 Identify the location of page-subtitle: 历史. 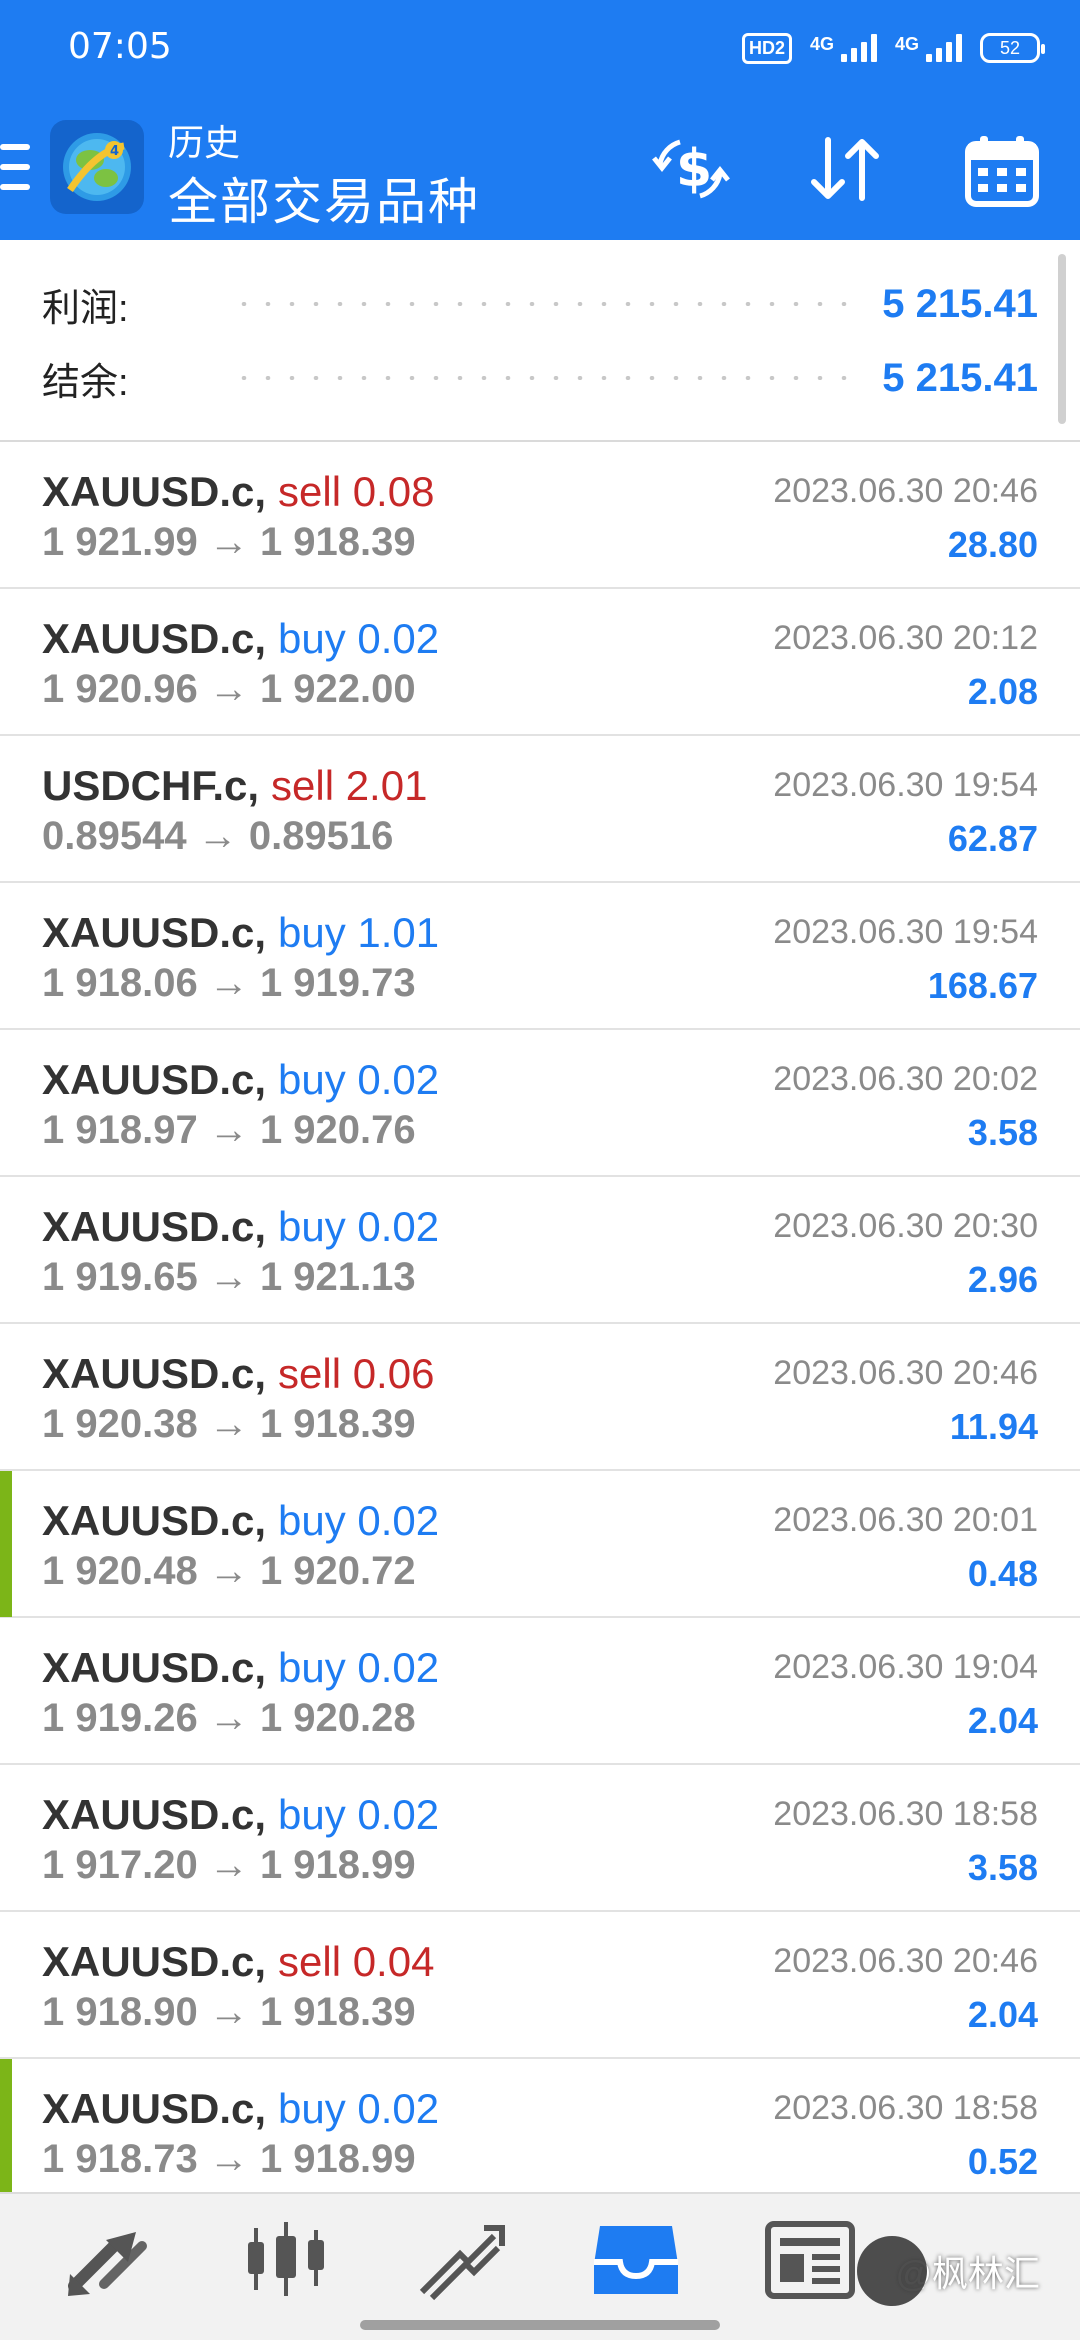
(204, 142).